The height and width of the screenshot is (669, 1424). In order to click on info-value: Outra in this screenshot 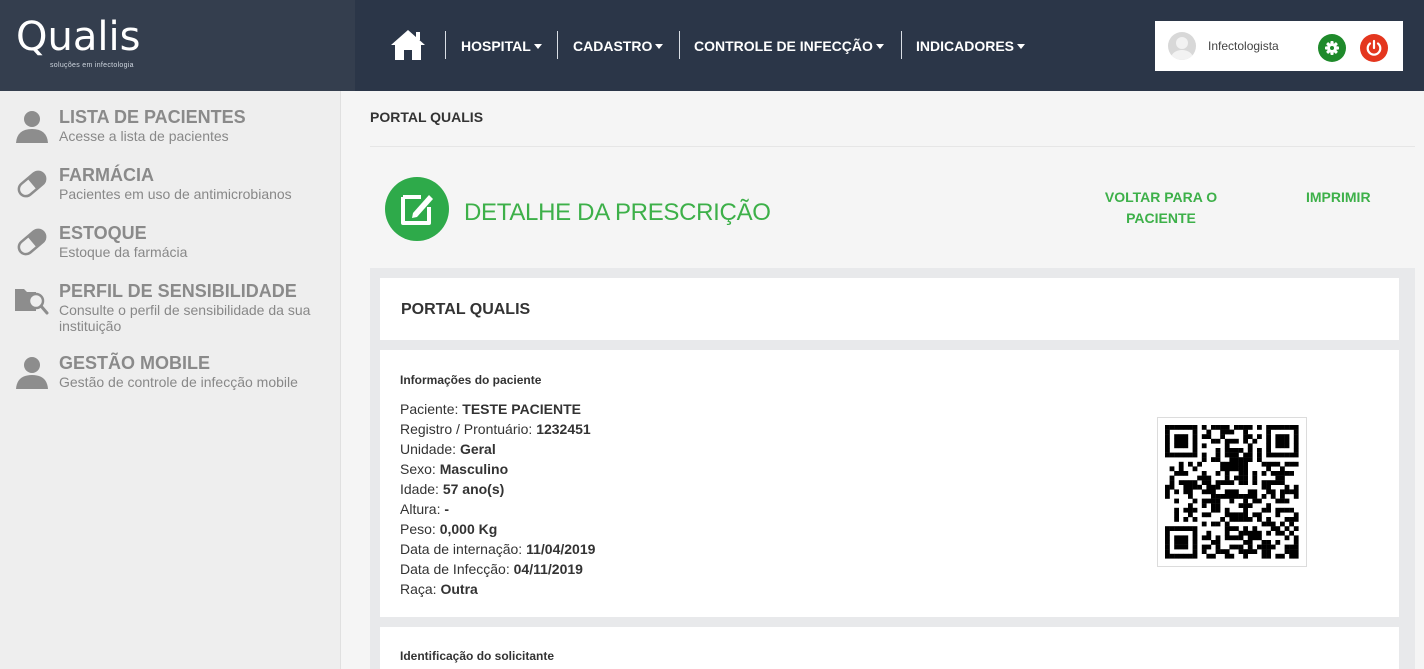, I will do `click(459, 589)`.